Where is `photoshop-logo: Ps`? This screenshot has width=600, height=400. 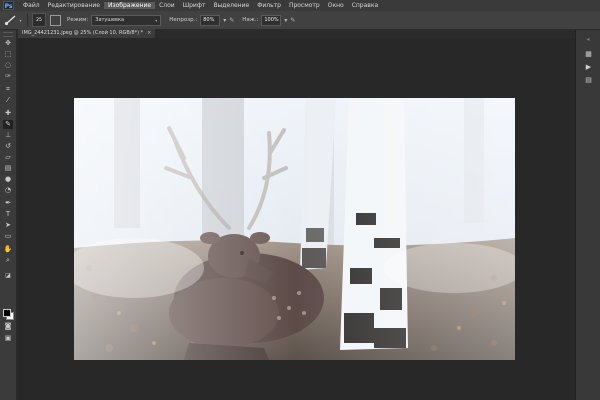
photoshop-logo: Ps is located at coordinates (8, 5).